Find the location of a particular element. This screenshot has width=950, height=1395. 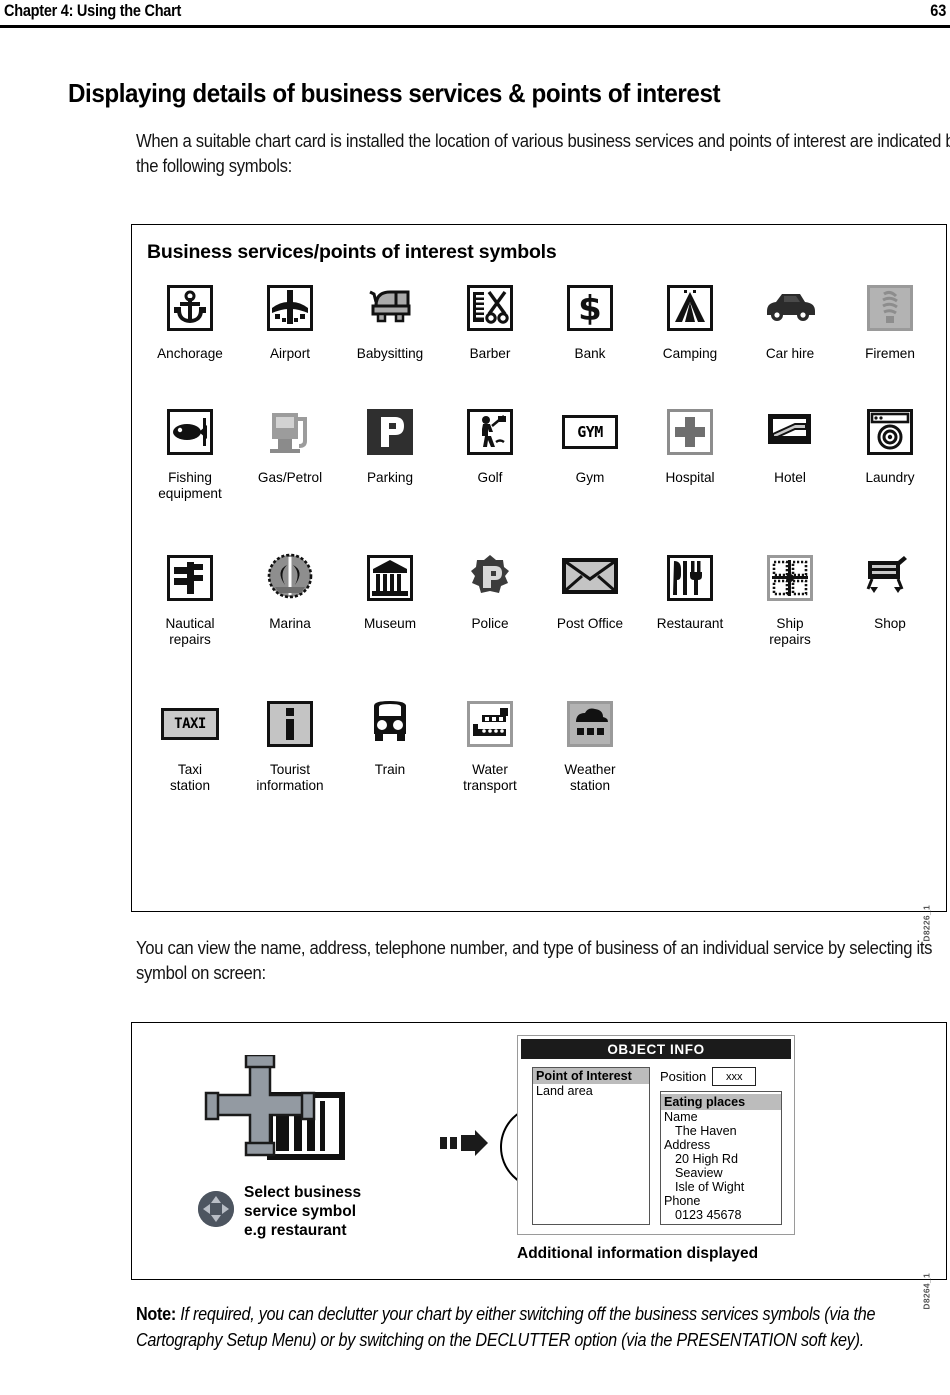

note-label: Note: is located at coordinates (156, 1314).